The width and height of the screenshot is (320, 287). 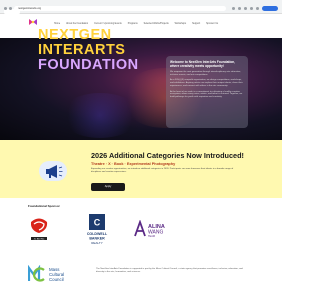 What do you see at coordinates (108, 24) in the screenshot?
I see `nav-item-events: Current / Upcoming Events` at bounding box center [108, 24].